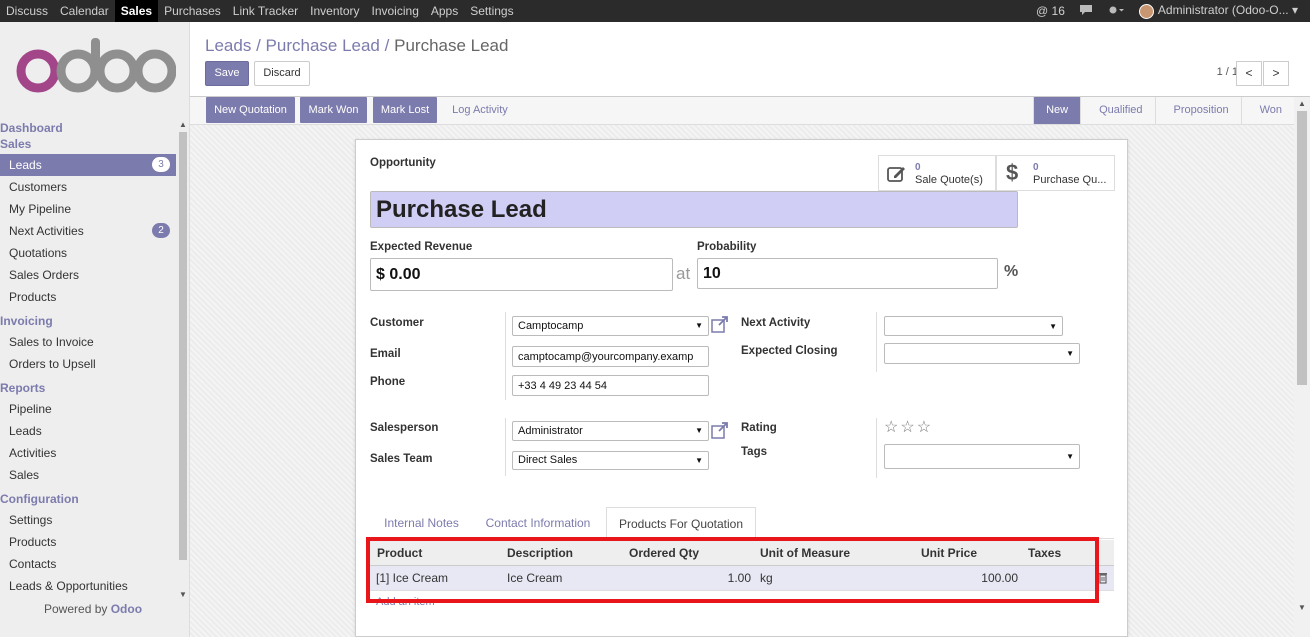 Image resolution: width=1310 pixels, height=637 pixels. I want to click on sidebar-item-orders-to-upsell: Orders to Upsell, so click(88, 364).